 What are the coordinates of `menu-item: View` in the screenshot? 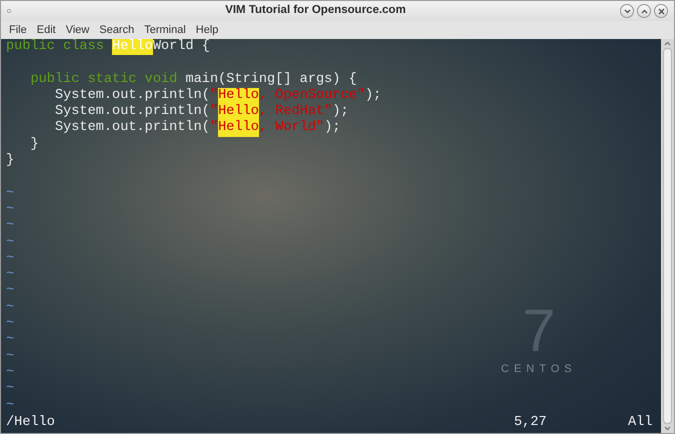 It's located at (78, 30).